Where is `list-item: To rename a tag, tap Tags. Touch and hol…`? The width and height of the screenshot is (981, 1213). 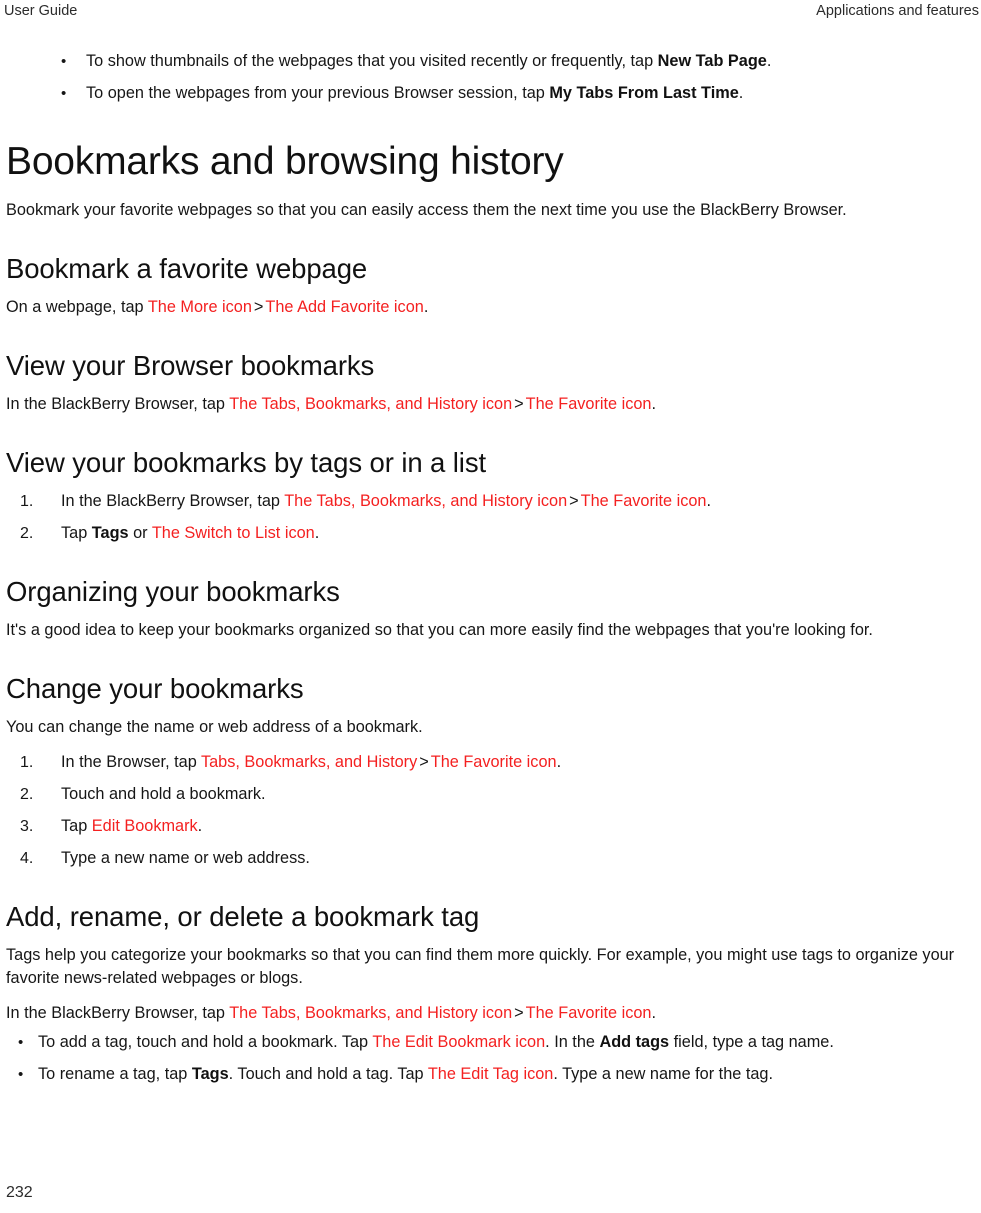 list-item: To rename a tag, tap Tags. Touch and hol… is located at coordinates (490, 1074).